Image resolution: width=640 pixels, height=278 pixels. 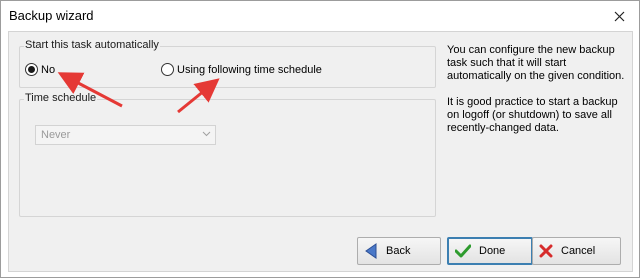 What do you see at coordinates (249, 69) in the screenshot?
I see `radio-time-schedule-label: Using following time schedule` at bounding box center [249, 69].